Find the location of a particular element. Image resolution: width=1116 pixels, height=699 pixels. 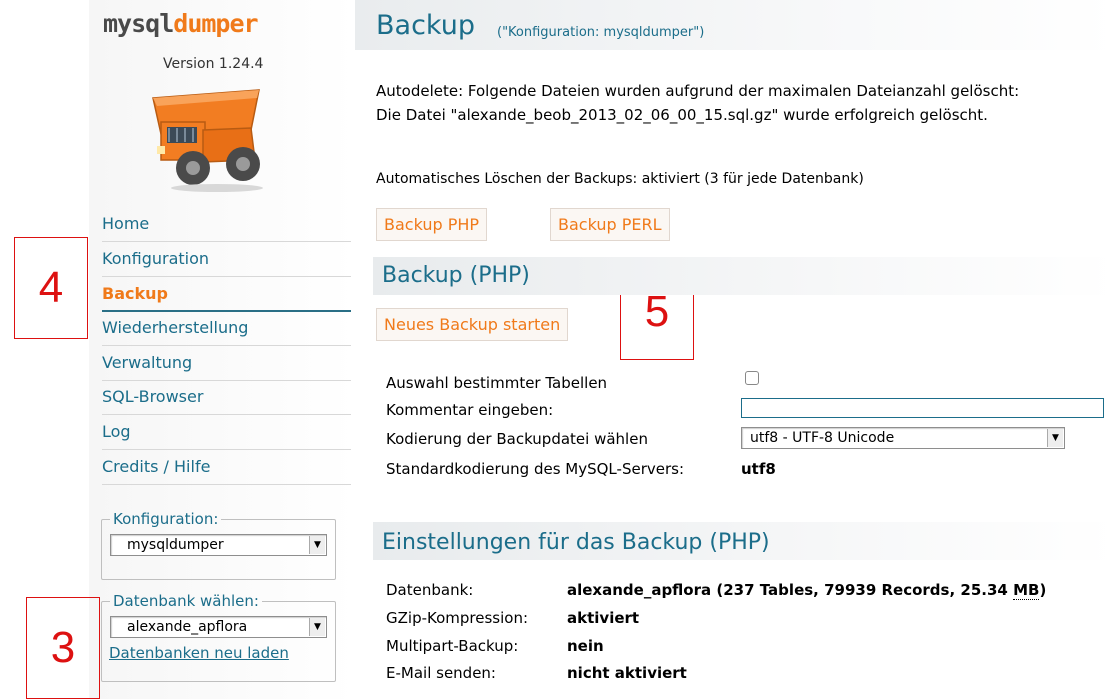

gzip-value: aktiviert is located at coordinates (603, 618).